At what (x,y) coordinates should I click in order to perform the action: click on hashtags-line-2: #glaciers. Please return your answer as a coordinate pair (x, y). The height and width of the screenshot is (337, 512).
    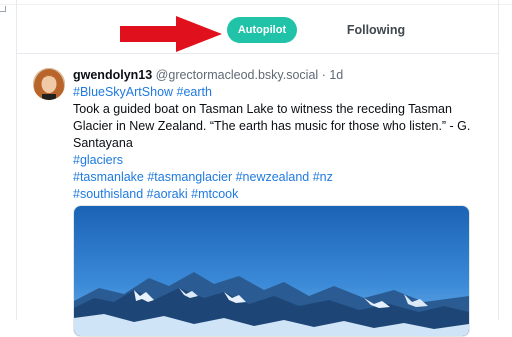
    Looking at the image, I should click on (278, 160).